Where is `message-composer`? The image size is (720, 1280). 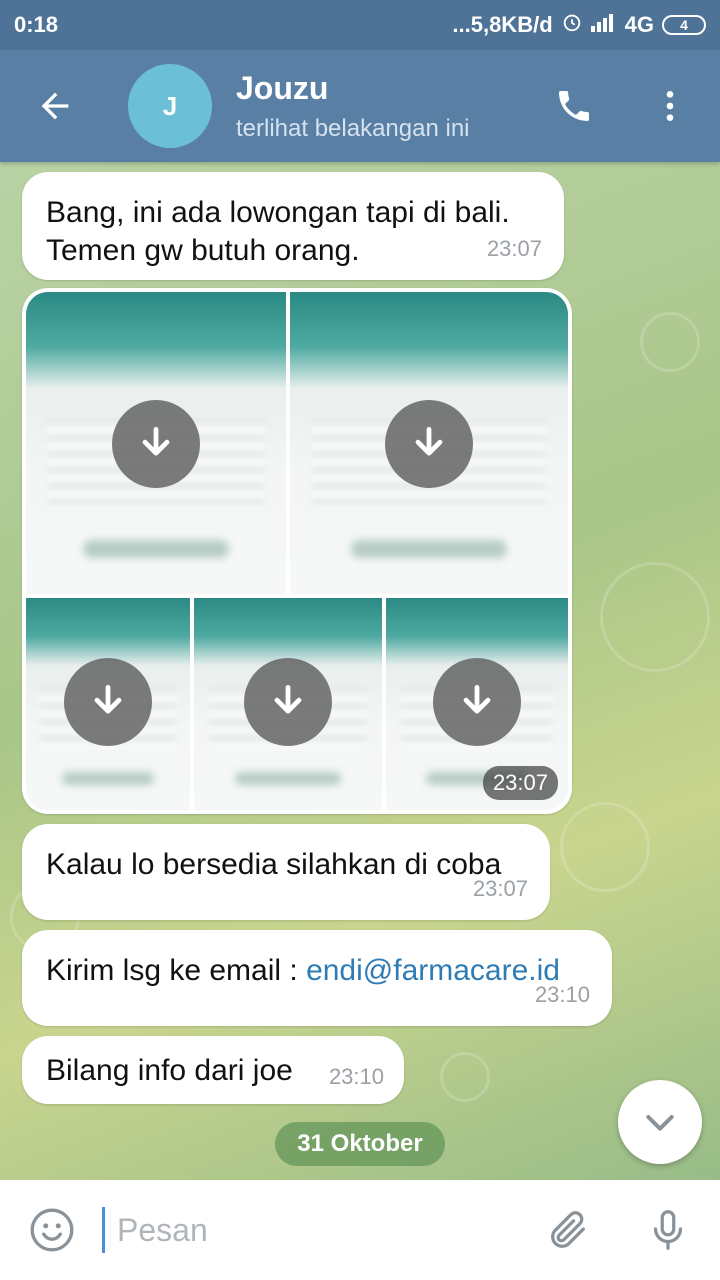
message-composer is located at coordinates (360, 1230).